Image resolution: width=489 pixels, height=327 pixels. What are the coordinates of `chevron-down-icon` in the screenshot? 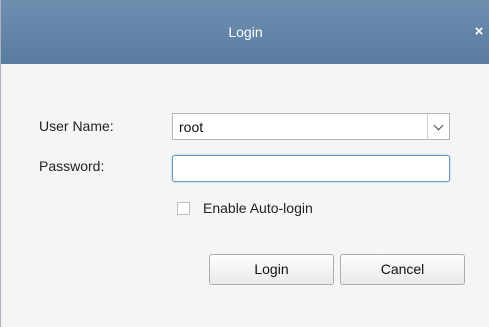 It's located at (438, 125).